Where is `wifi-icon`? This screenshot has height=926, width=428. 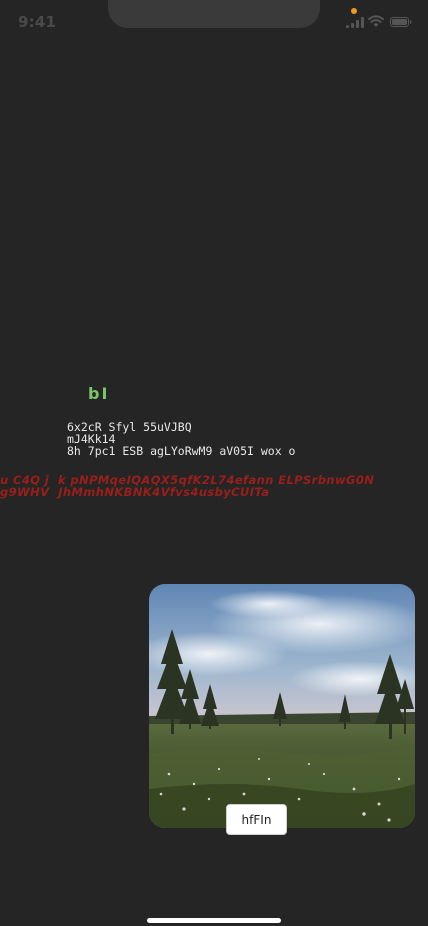 wifi-icon is located at coordinates (376, 21).